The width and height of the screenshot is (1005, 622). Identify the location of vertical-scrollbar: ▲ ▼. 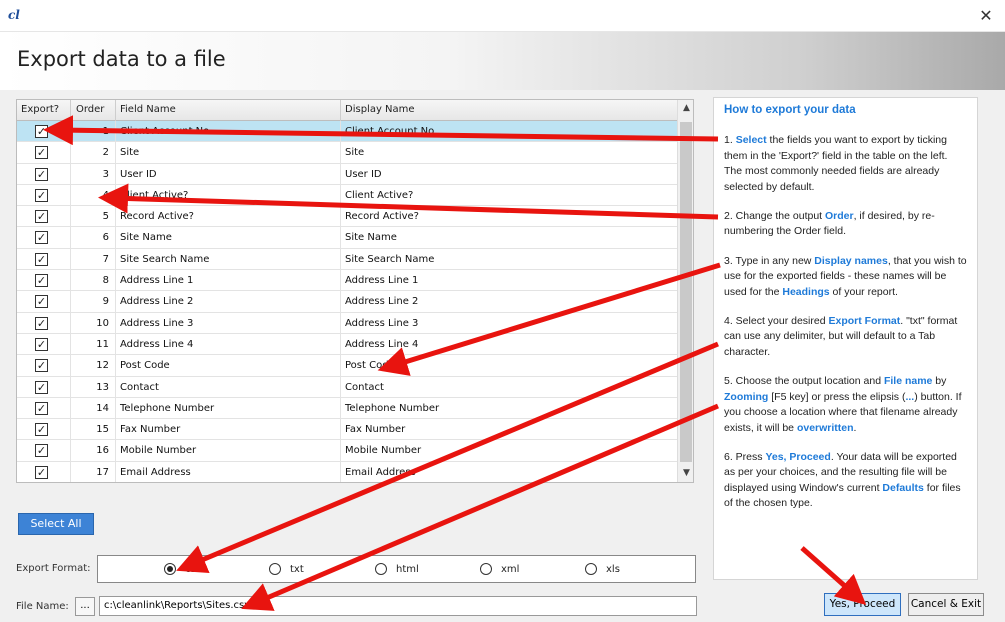
(685, 291).